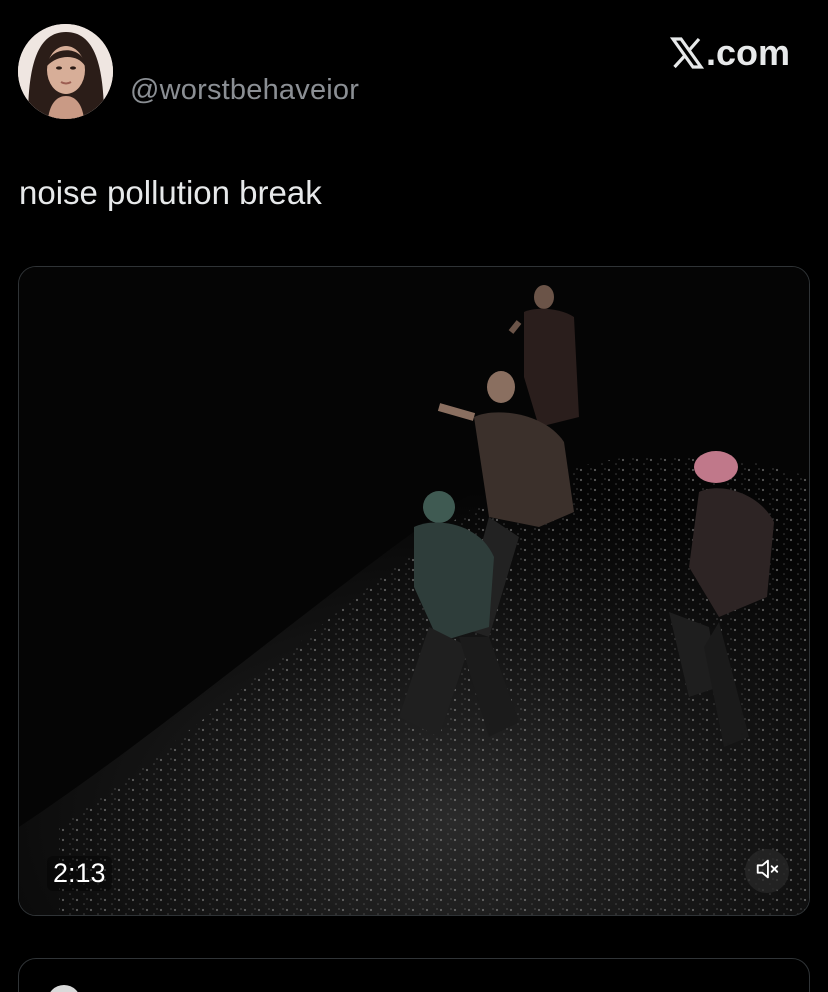 The width and height of the screenshot is (828, 992). Describe the element at coordinates (170, 192) in the screenshot. I see `post-text: noise pollution break` at that location.